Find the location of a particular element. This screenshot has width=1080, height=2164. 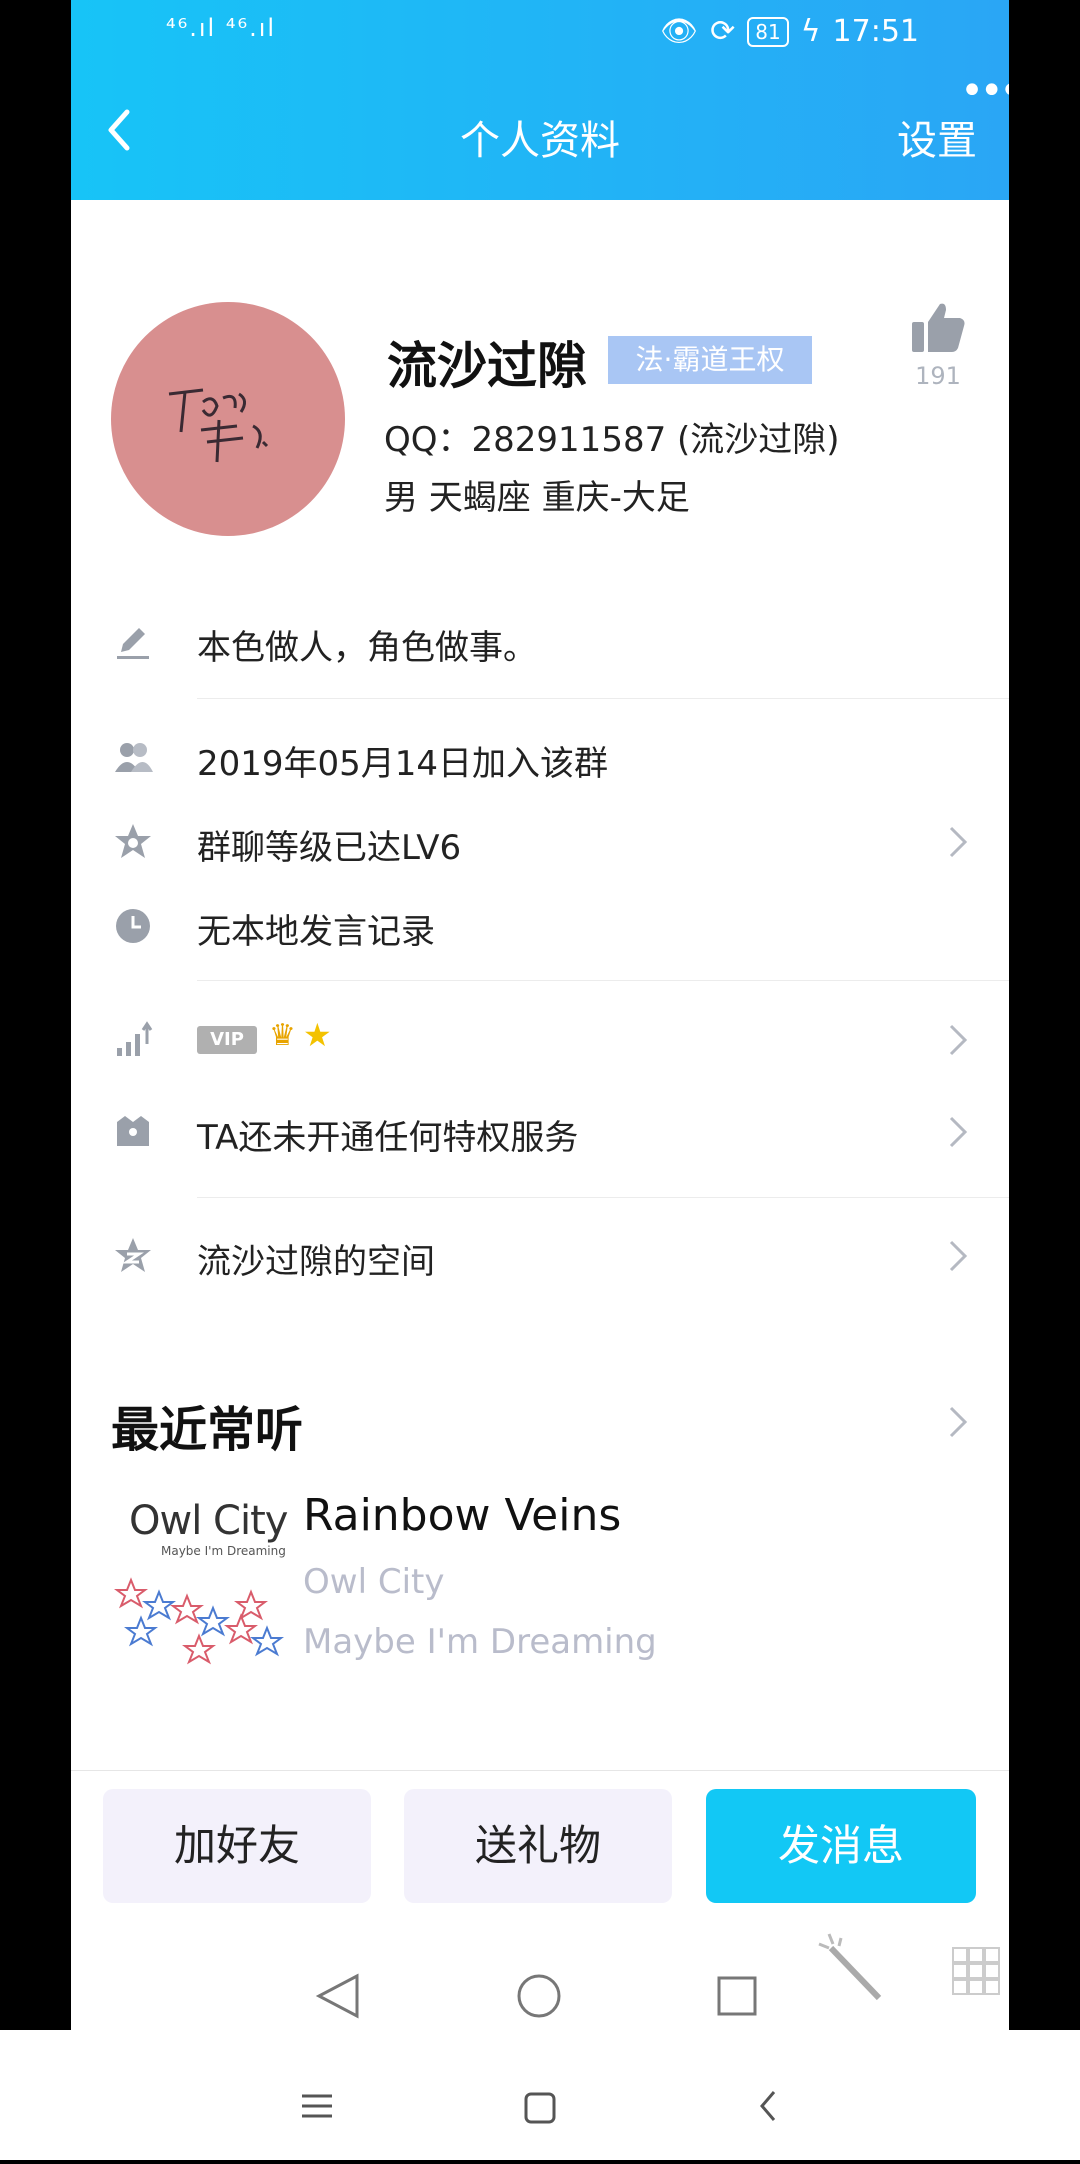

add-friend-button: 加好友 is located at coordinates (237, 1846).